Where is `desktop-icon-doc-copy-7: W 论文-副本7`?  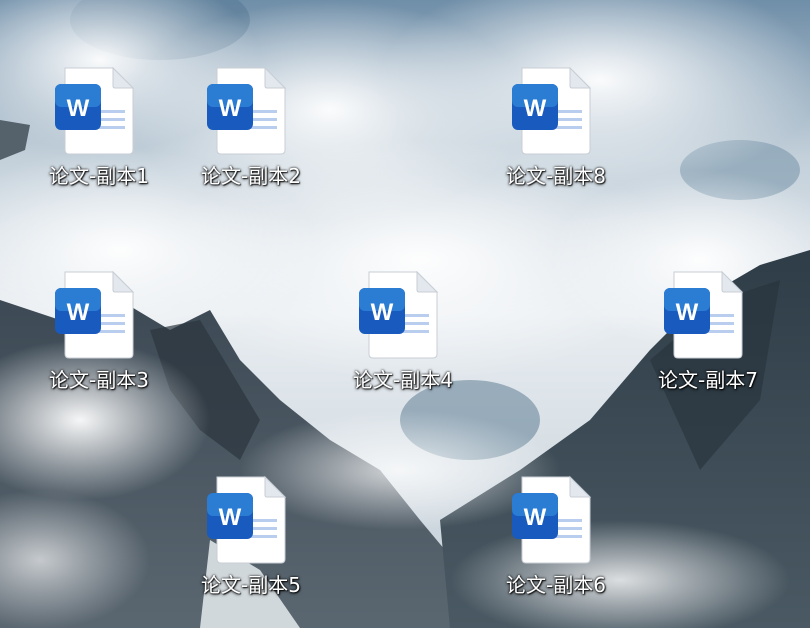
desktop-icon-doc-copy-7: W 论文-副本7 is located at coordinates (708, 335).